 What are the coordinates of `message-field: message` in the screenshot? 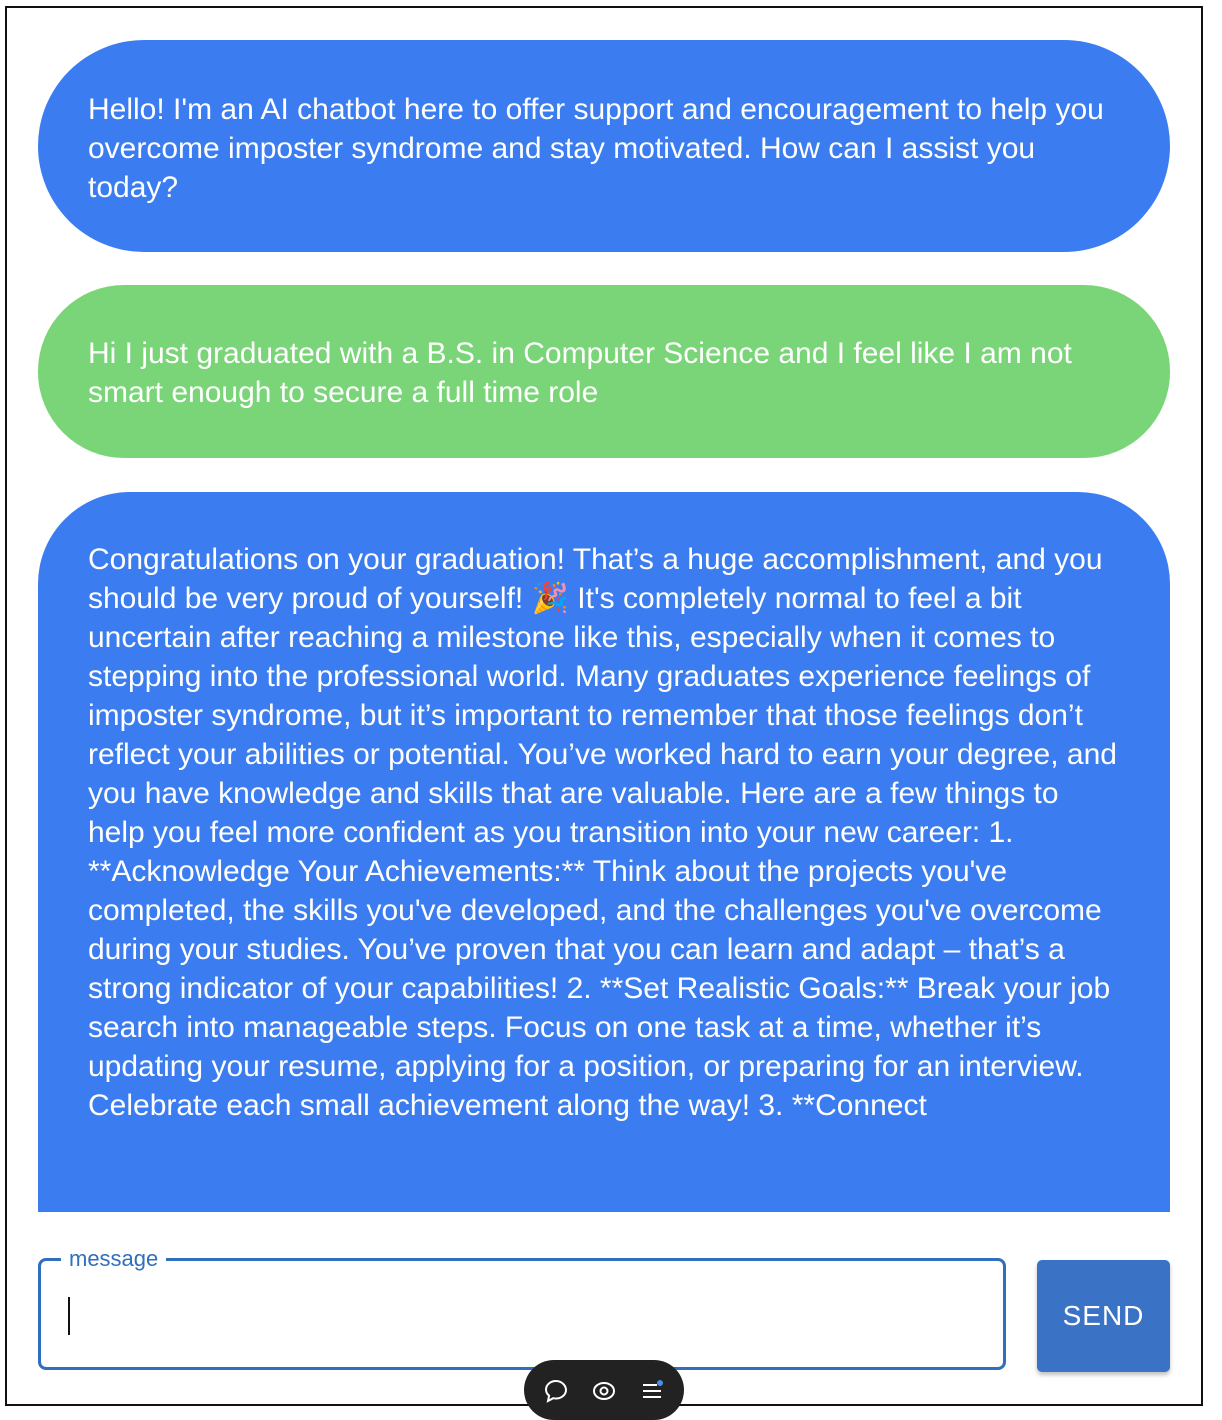 It's located at (522, 1308).